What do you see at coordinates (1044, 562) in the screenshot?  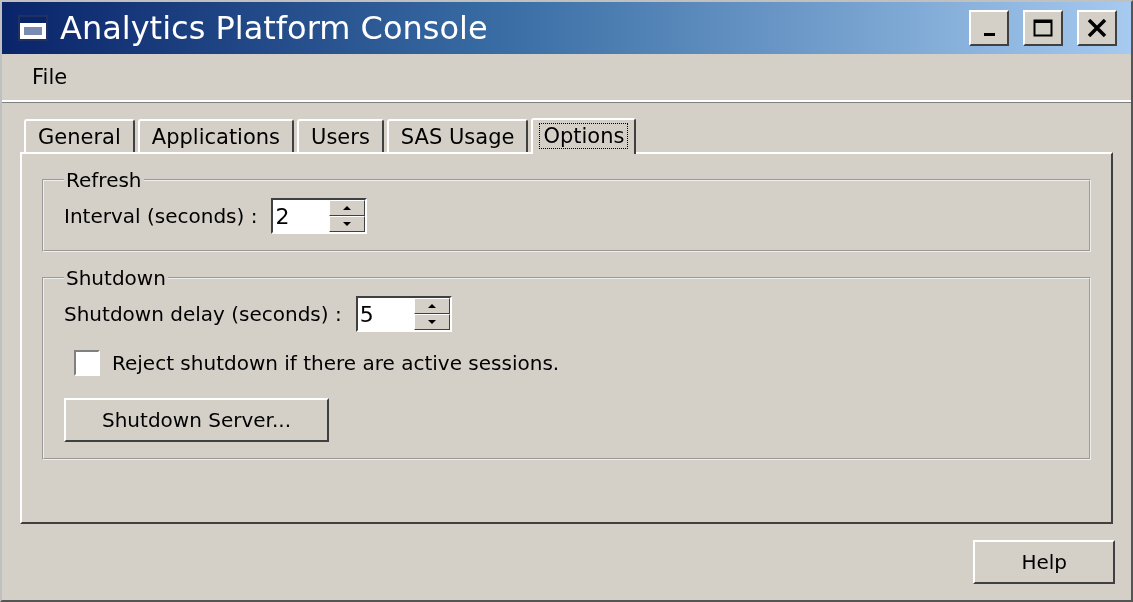 I see `help-button: Help` at bounding box center [1044, 562].